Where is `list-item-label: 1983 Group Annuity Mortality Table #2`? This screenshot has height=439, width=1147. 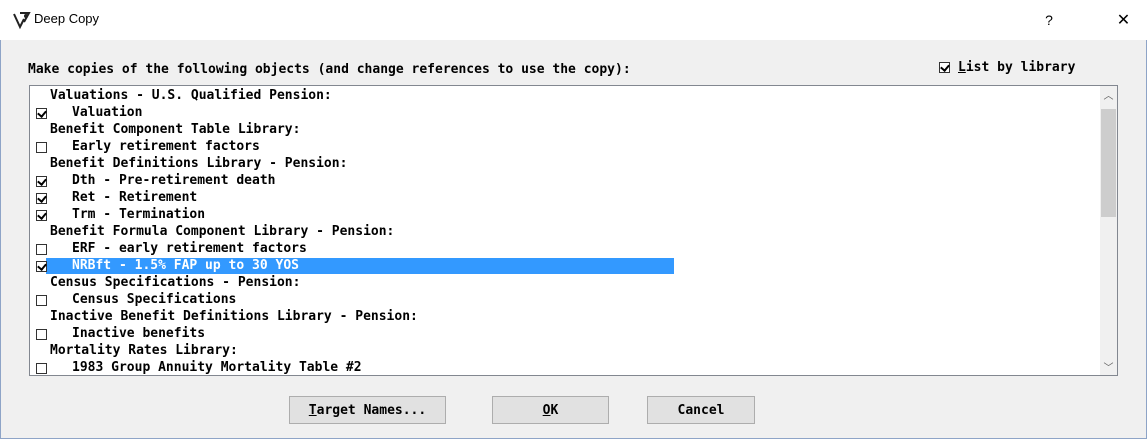
list-item-label: 1983 Group Annuity Mortality Table #2 is located at coordinates (217, 367).